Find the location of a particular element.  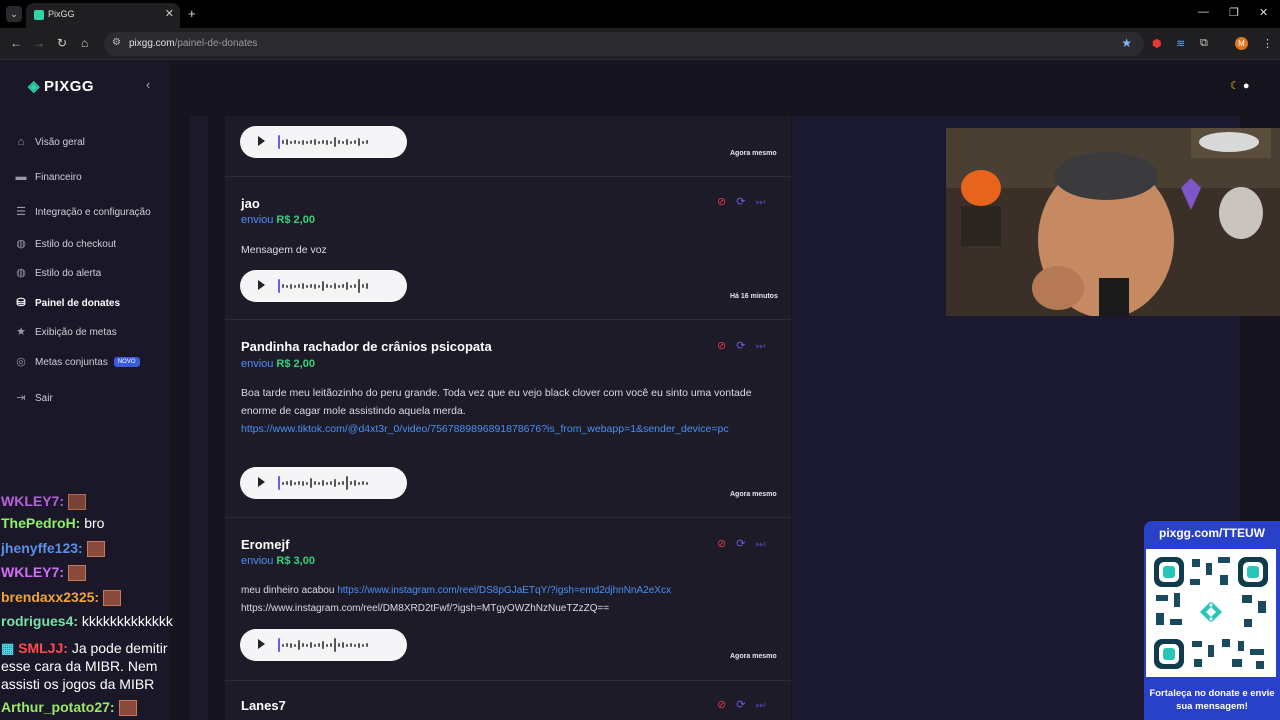

site-info-icon: ⚙ is located at coordinates (116, 42).